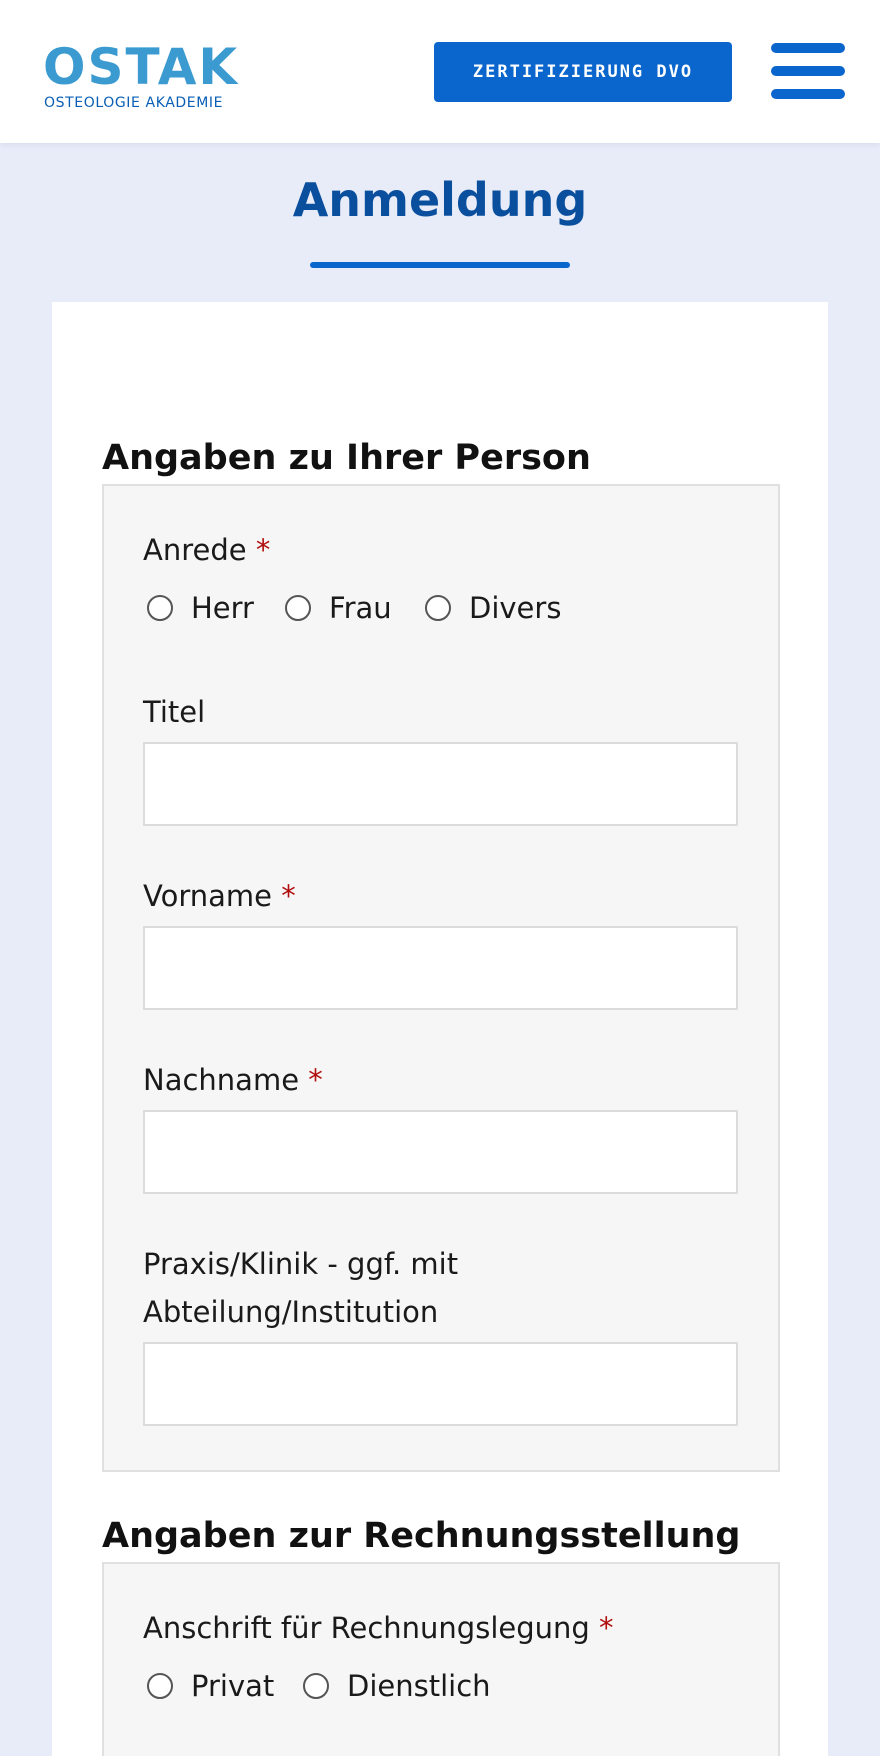  What do you see at coordinates (222, 608) in the screenshot?
I see `radio-label: Herr` at bounding box center [222, 608].